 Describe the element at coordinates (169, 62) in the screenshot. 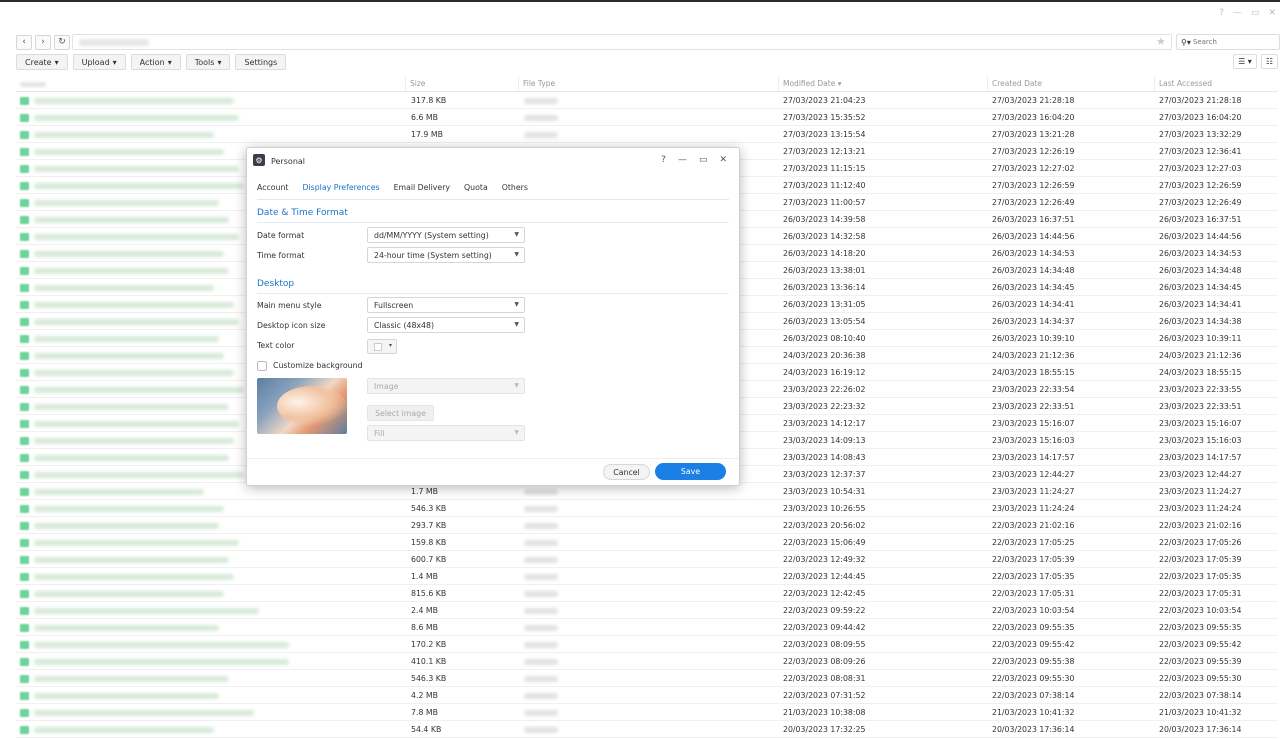

I see `caret-down-icon: ▾` at that location.